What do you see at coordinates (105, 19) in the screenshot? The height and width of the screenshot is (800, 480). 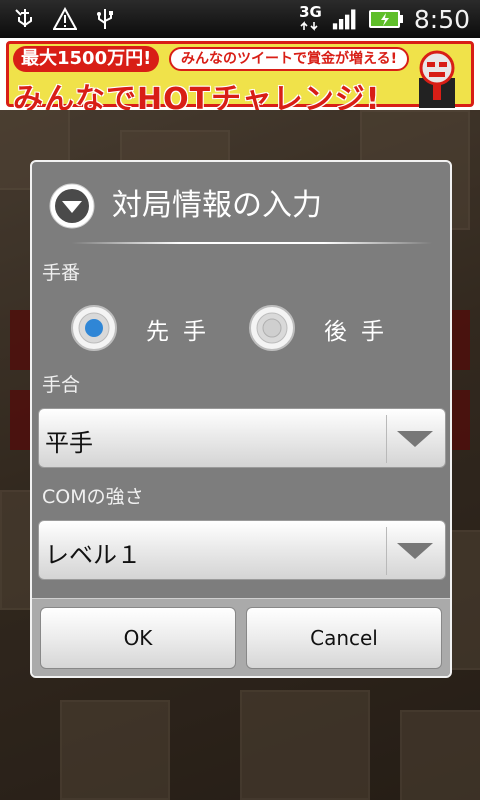 I see `usb-icon` at bounding box center [105, 19].